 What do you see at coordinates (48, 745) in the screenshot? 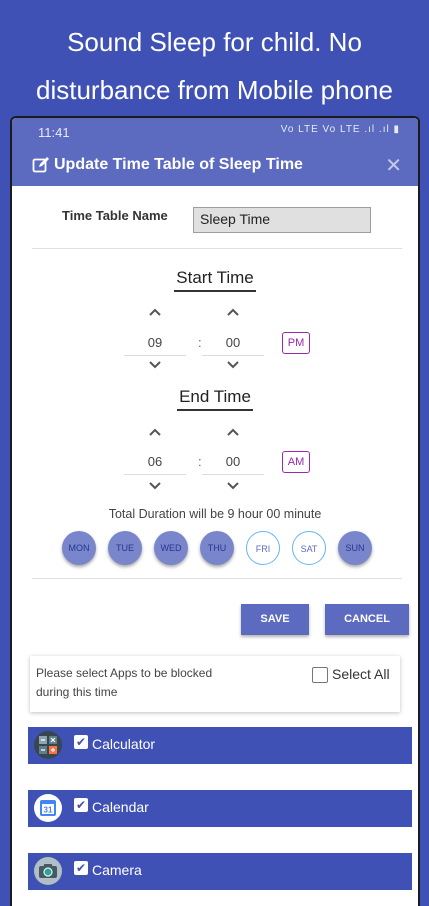
I see `calculator-icon` at bounding box center [48, 745].